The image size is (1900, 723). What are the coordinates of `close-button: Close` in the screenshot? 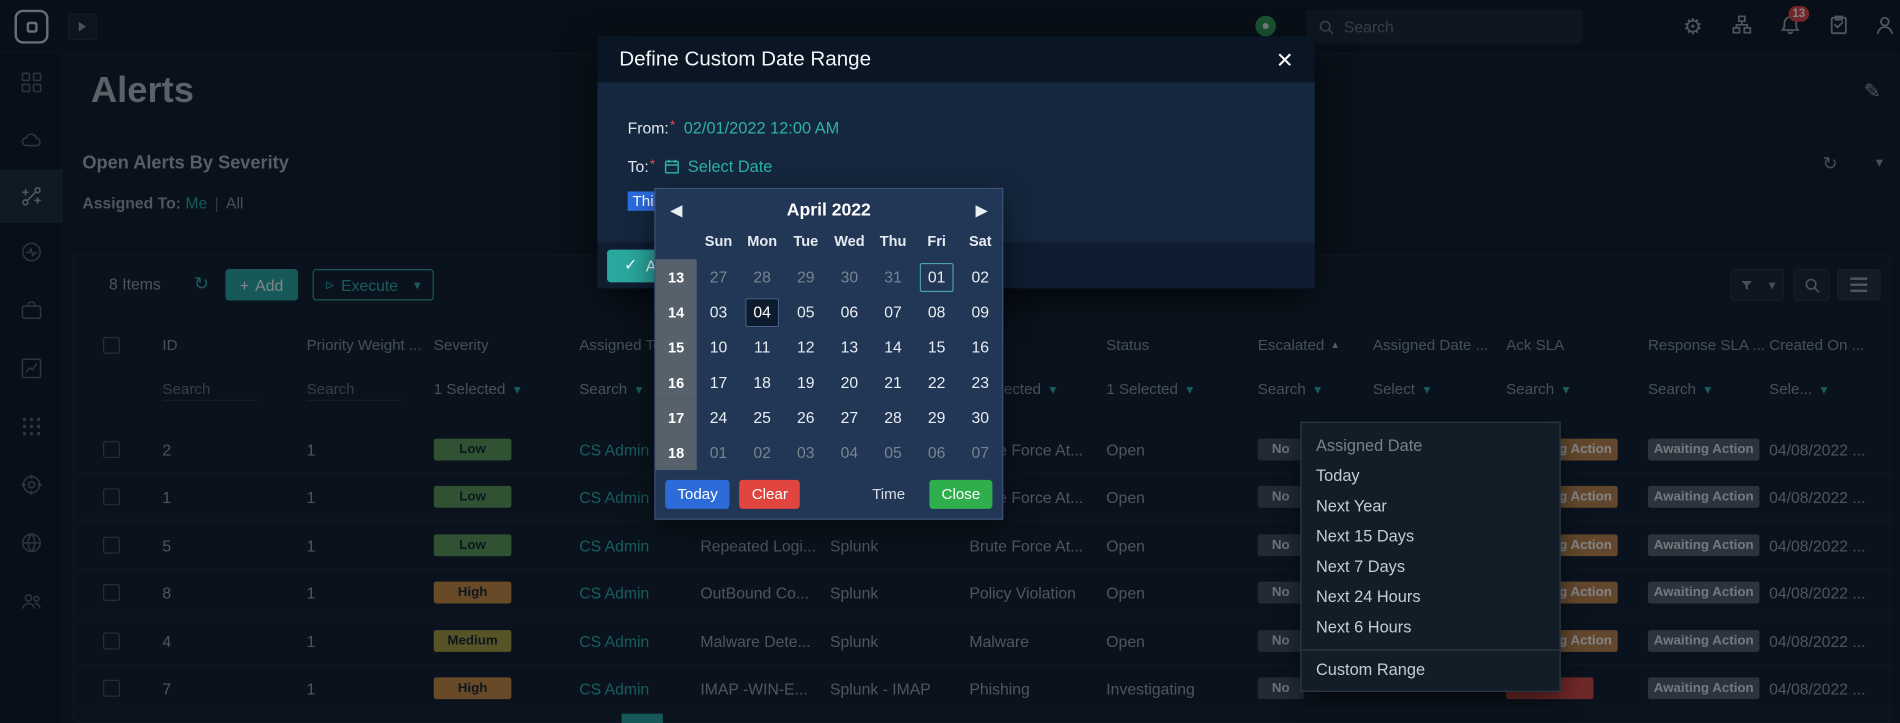 It's located at (961, 494).